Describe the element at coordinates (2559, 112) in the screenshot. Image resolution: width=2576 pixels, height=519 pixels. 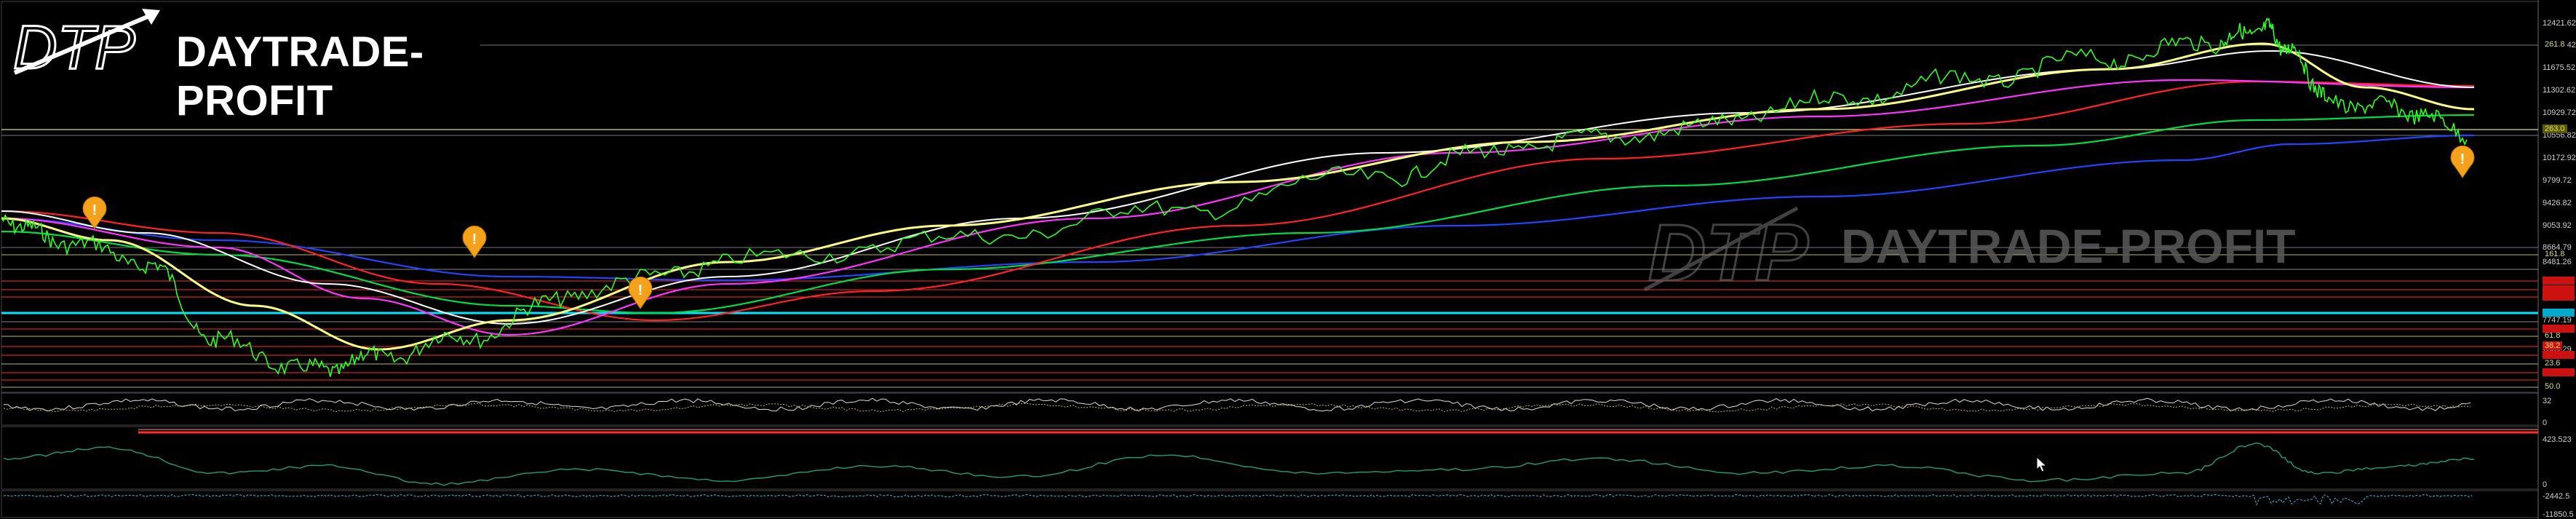
I see `price-axis-label: 10929.72` at that location.